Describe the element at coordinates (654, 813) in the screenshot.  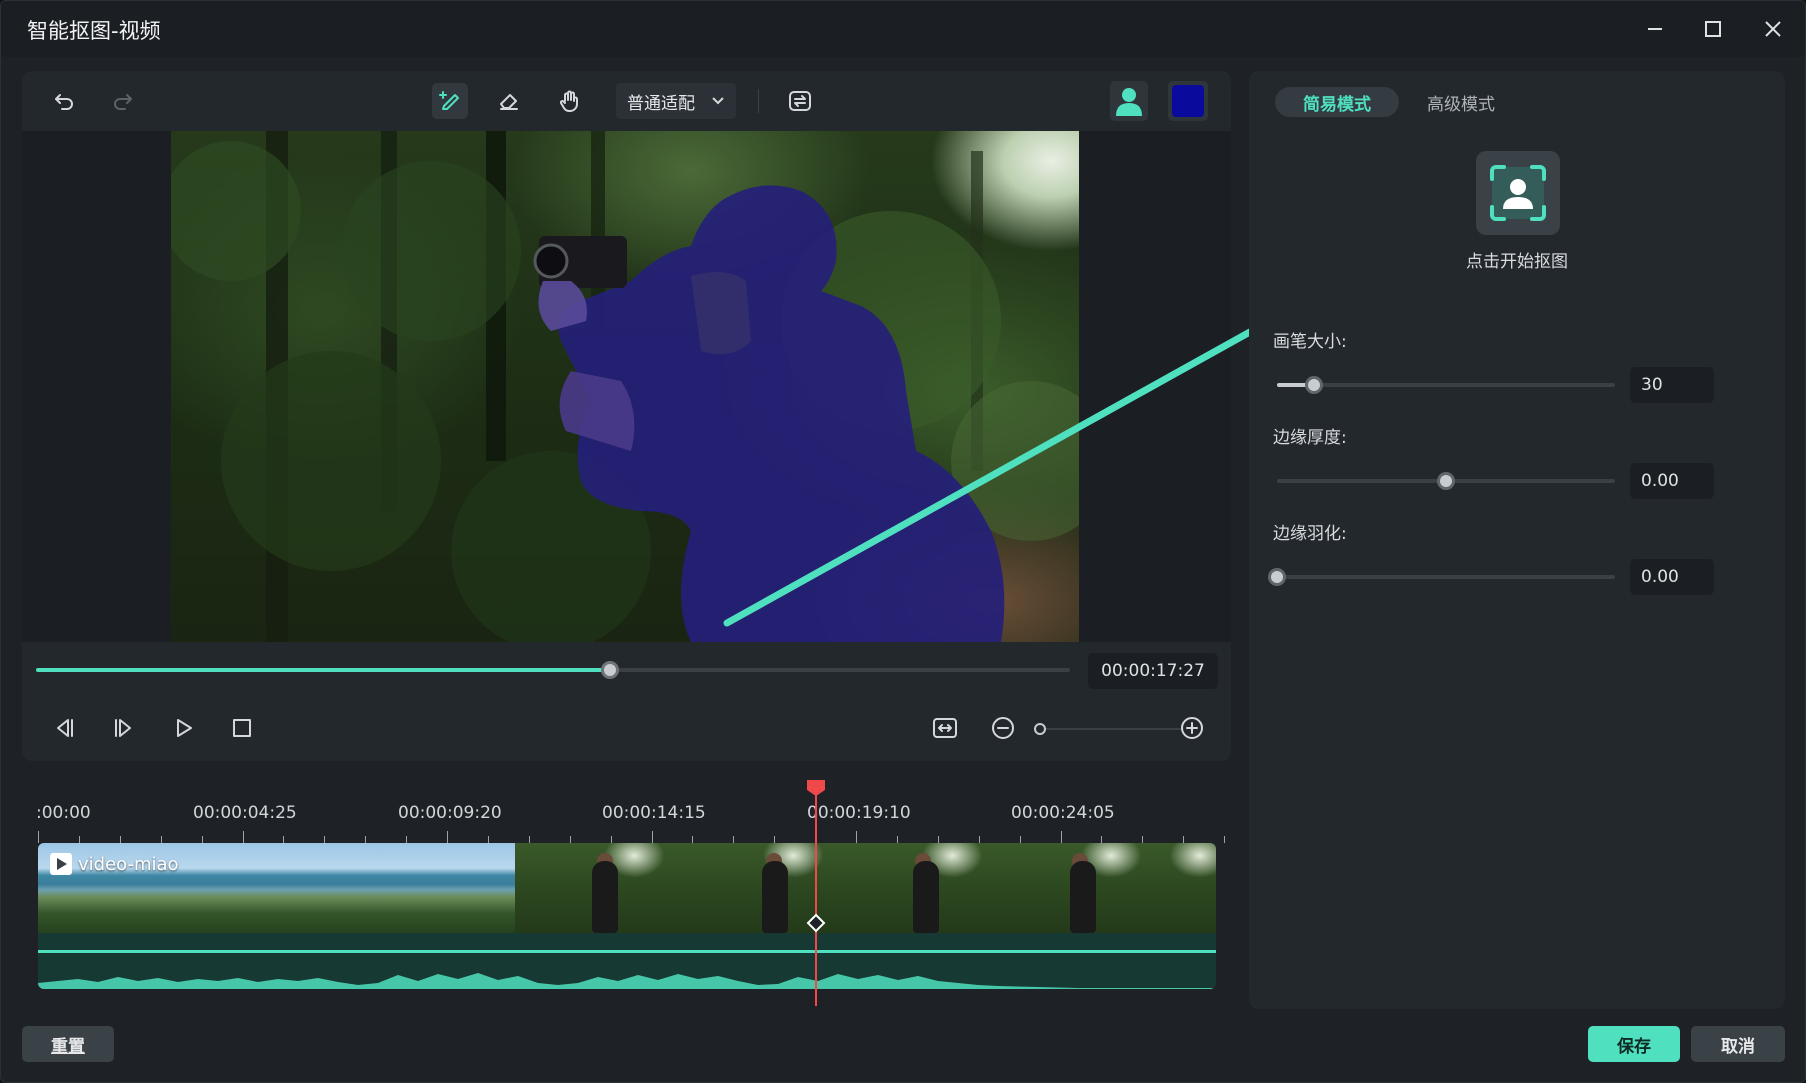
I see `ruler-label: 00:00:14:15` at that location.